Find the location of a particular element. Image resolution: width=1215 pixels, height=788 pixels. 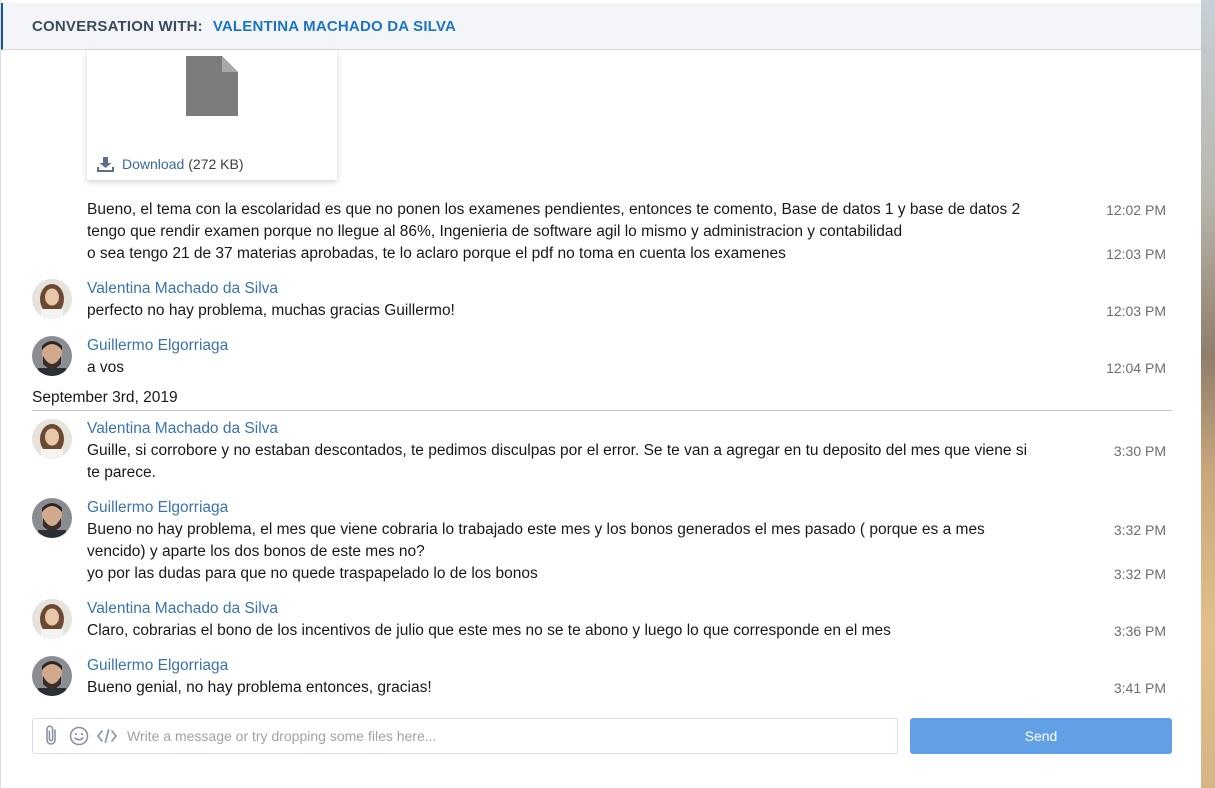

file-size: (272 KB) is located at coordinates (216, 164).